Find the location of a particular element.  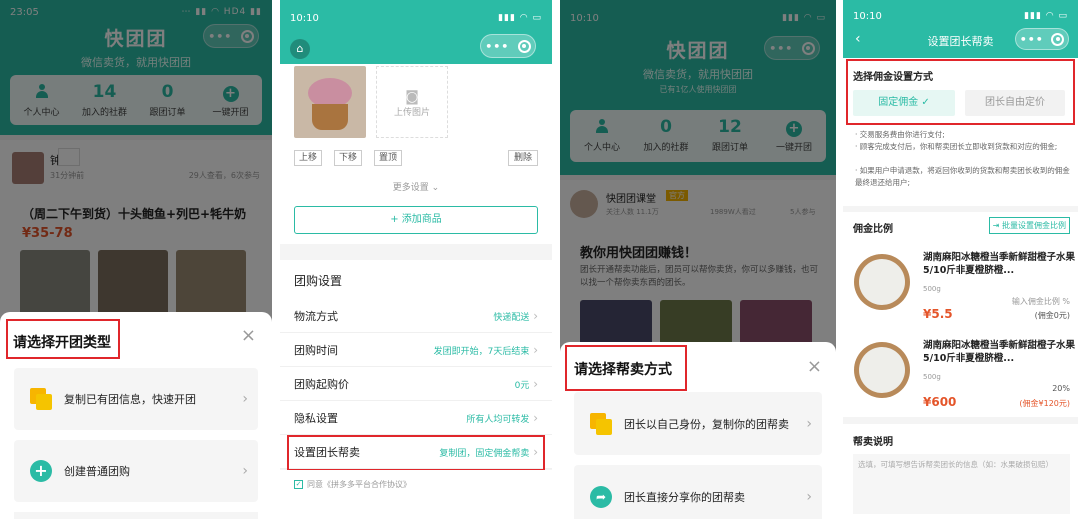

agreement-checkbox: ✓ 同意《拼多多平台合作协议》 is located at coordinates (352, 484).